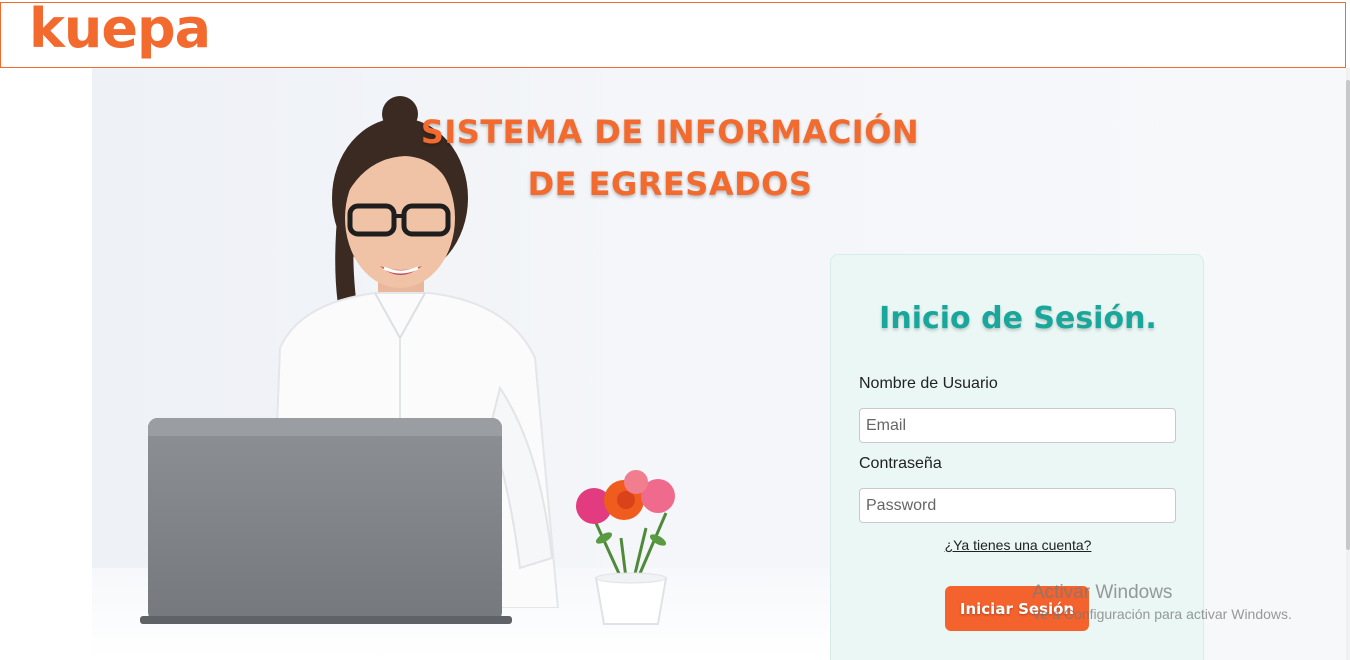 The height and width of the screenshot is (660, 1350). I want to click on scrollbar-thumb, so click(1348, 315).